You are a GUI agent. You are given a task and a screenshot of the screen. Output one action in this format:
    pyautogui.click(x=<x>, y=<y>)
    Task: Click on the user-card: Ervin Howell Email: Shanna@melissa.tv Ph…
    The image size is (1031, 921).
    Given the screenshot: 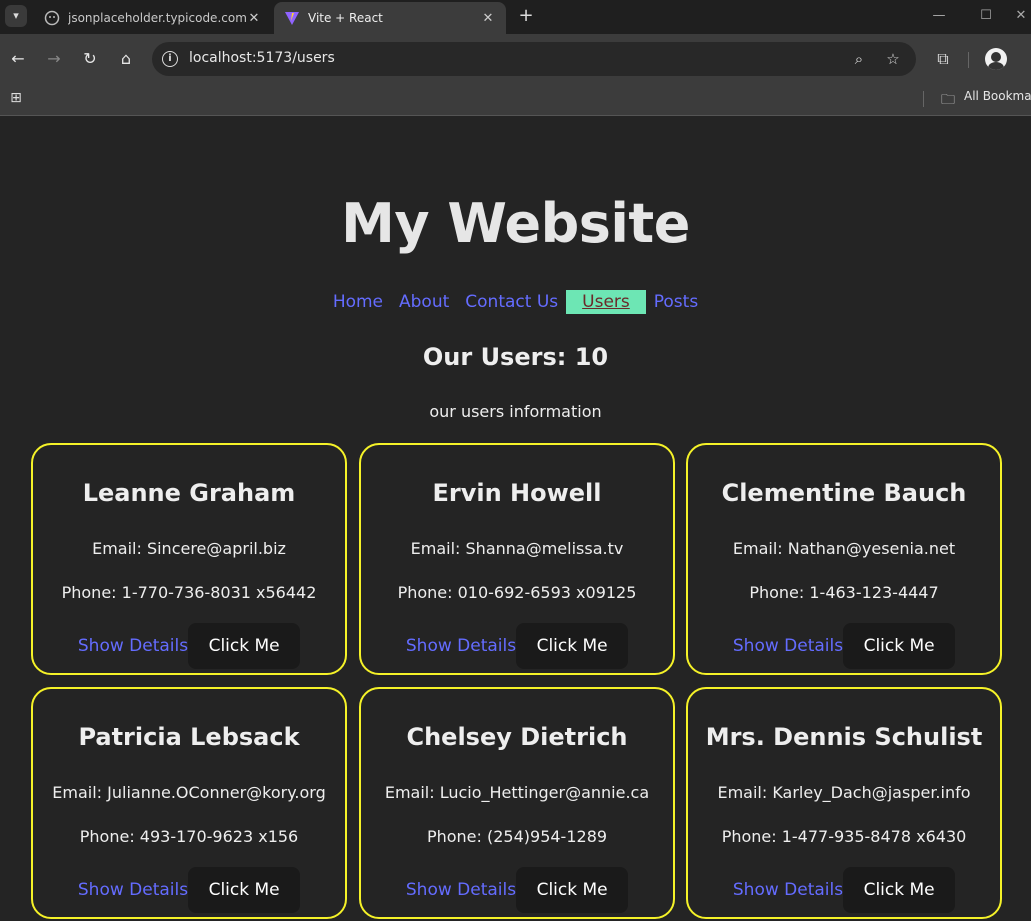 What is the action you would take?
    pyautogui.click(x=517, y=559)
    